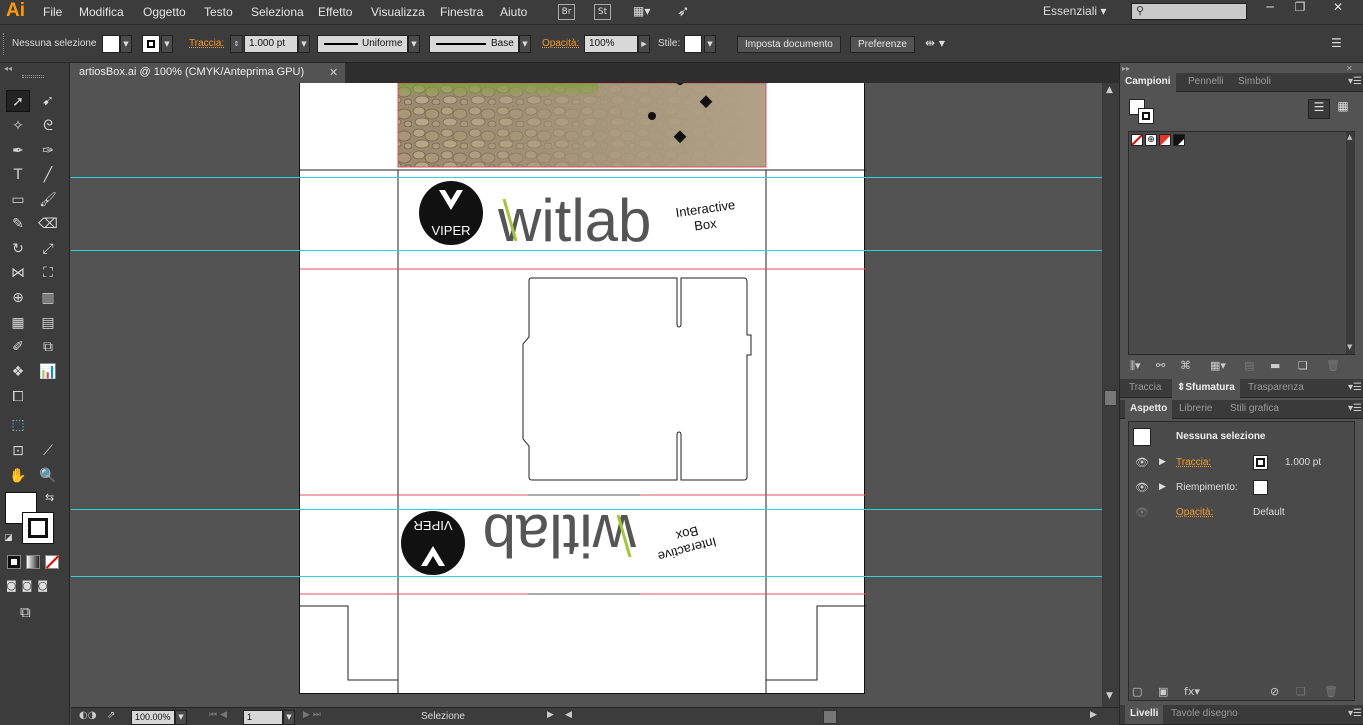 Image resolution: width=1363 pixels, height=725 pixels. I want to click on shape-builder-tool-icon: ⊕, so click(18, 298).